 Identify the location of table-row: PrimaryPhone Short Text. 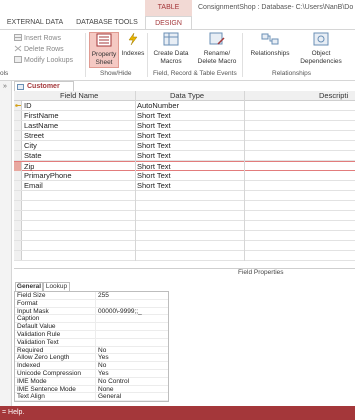
(184, 176).